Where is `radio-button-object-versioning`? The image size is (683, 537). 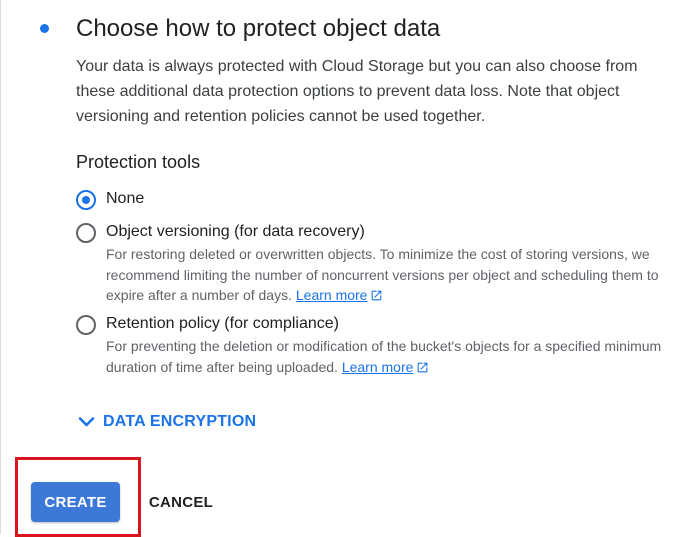
radio-button-object-versioning is located at coordinates (86, 233).